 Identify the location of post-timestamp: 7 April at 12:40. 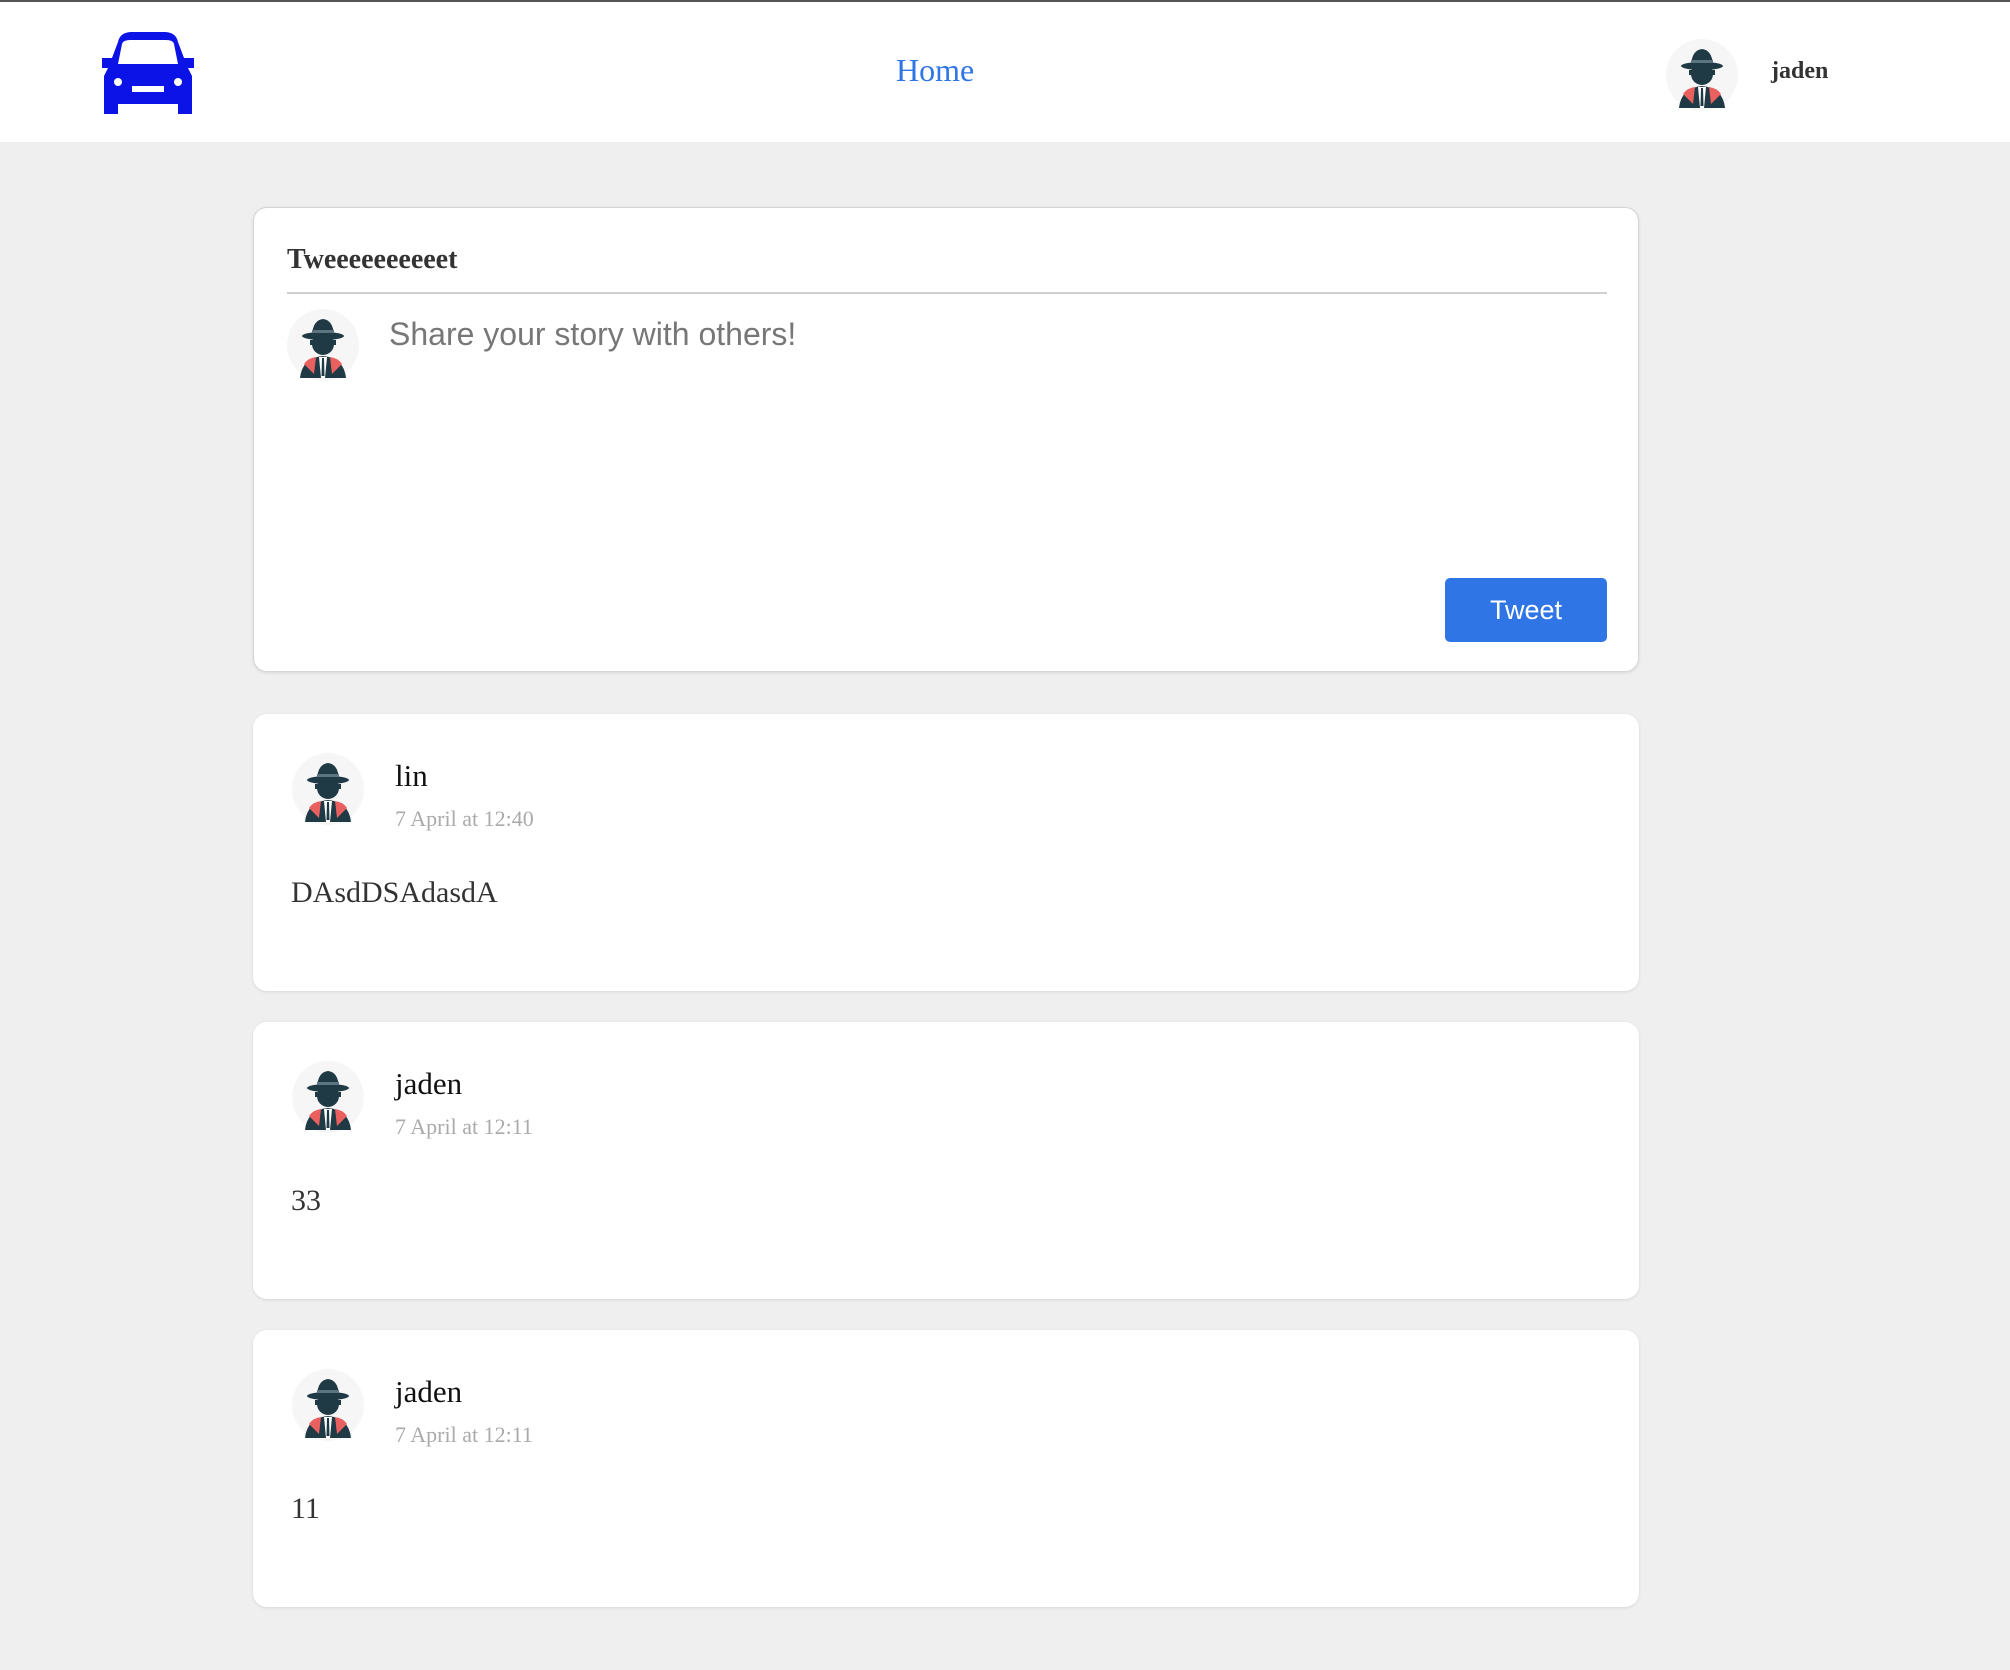
(464, 818).